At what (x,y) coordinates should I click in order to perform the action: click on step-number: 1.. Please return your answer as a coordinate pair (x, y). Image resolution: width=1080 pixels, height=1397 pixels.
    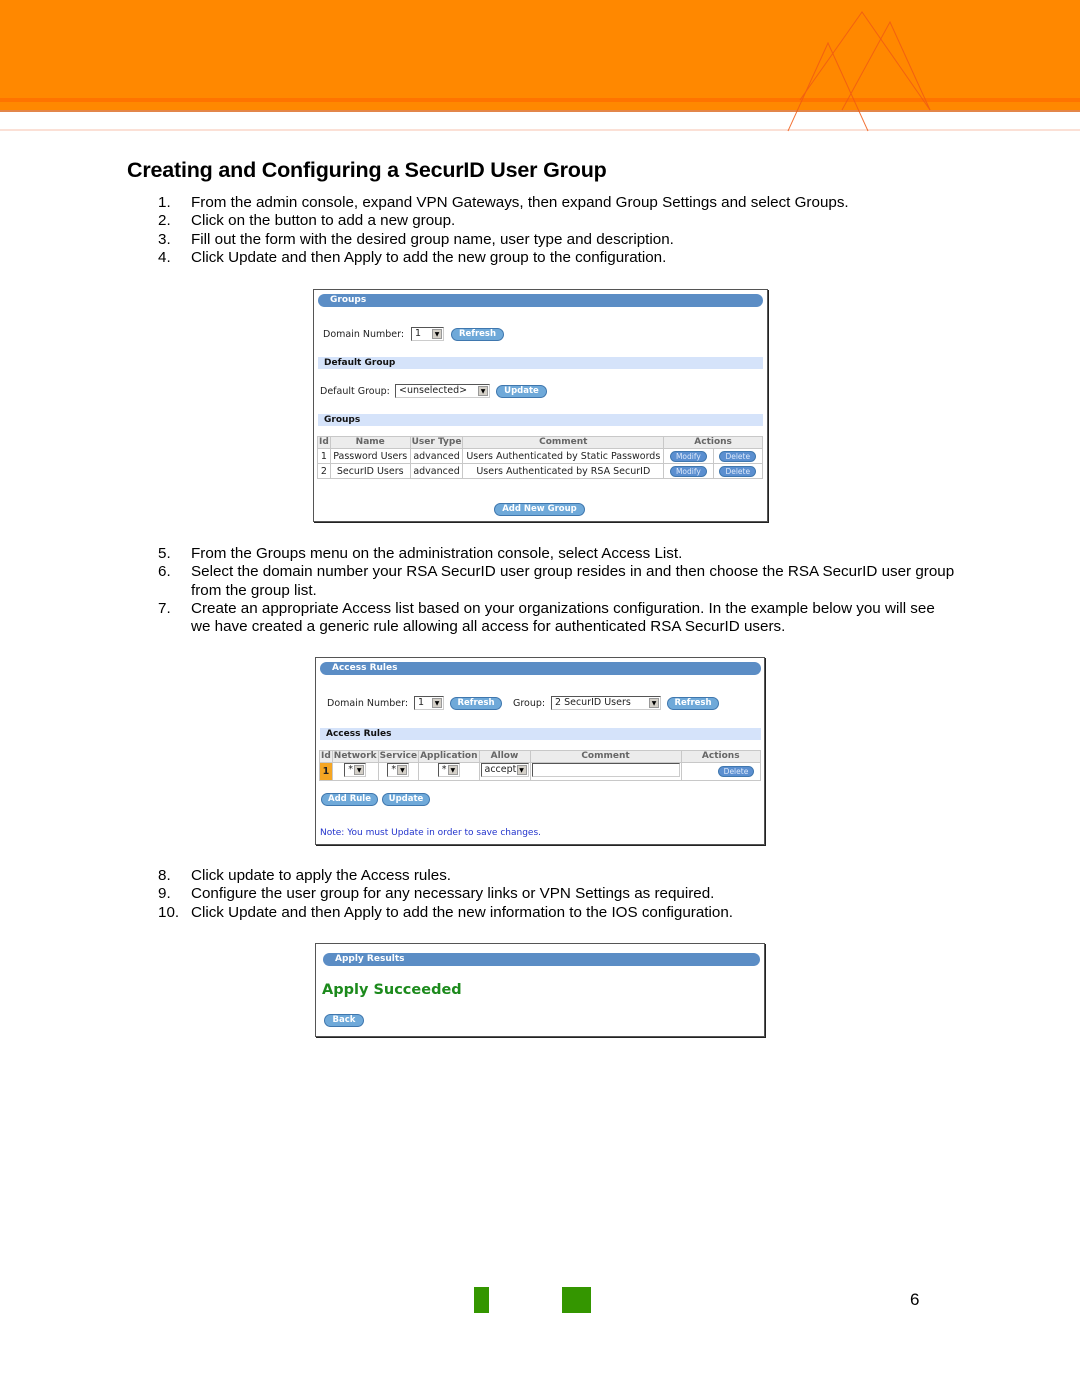
    Looking at the image, I should click on (164, 202).